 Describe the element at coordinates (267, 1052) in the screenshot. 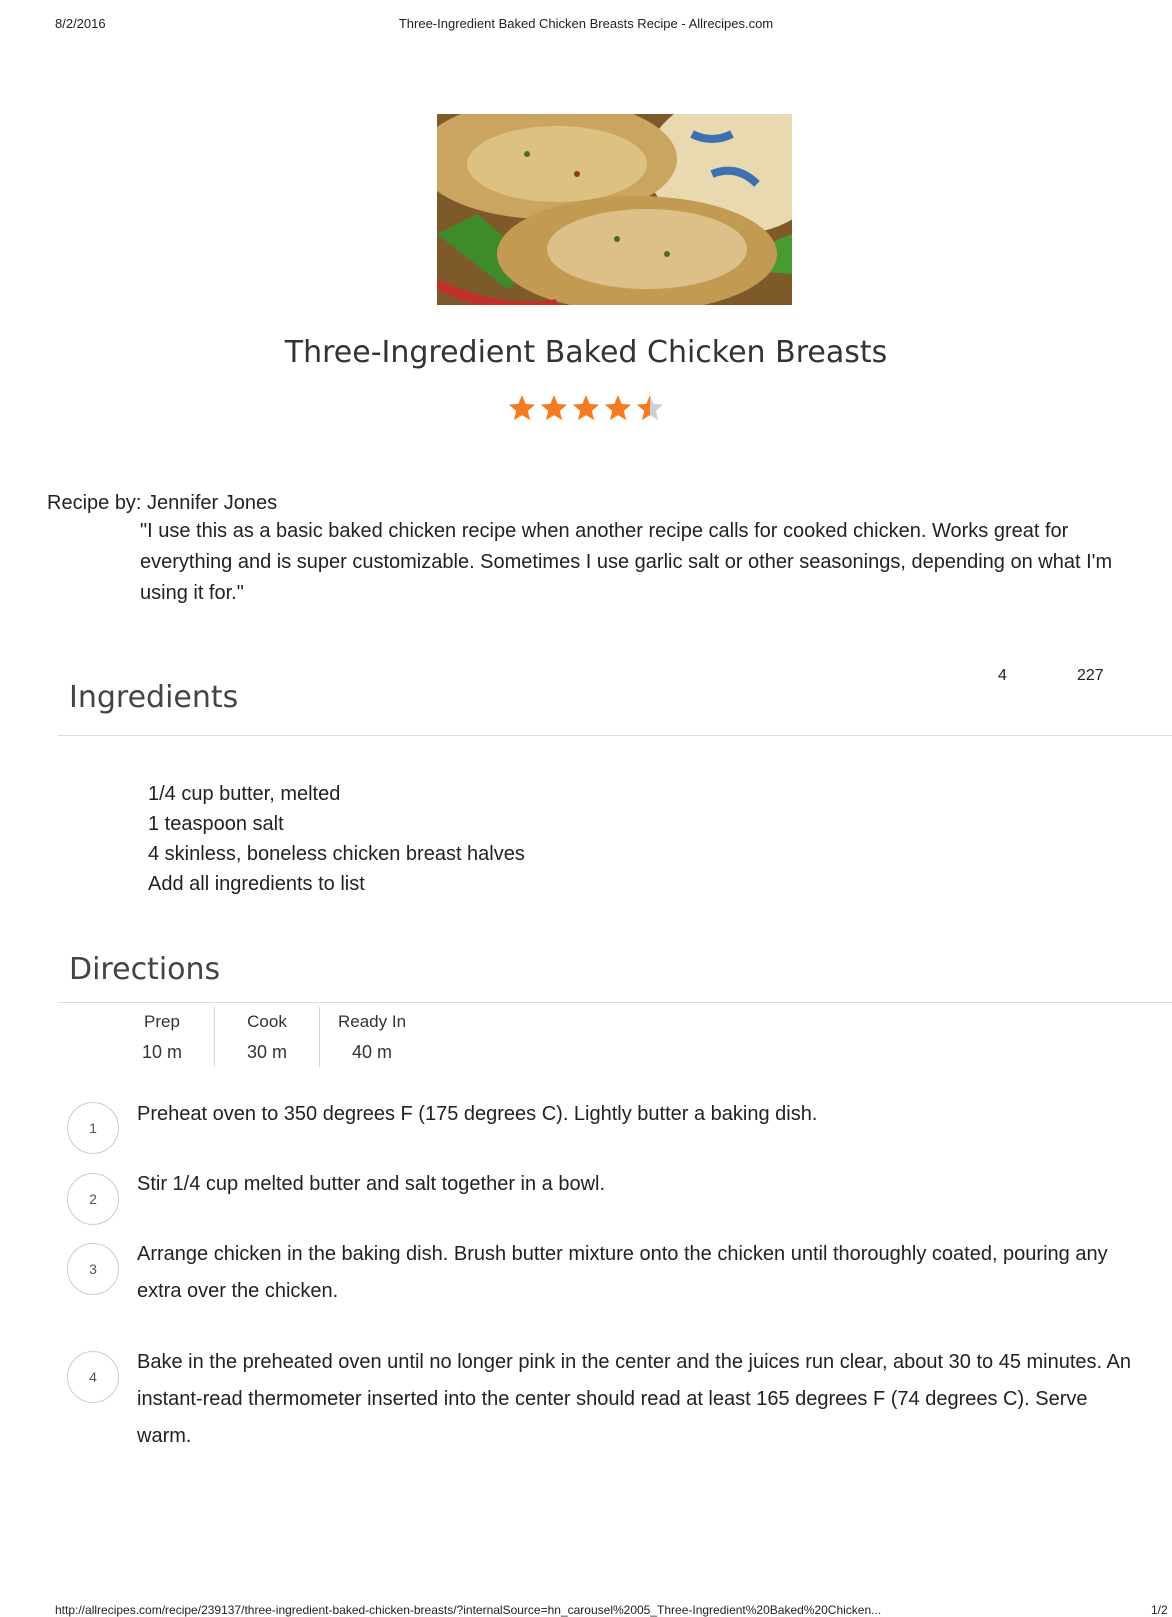

I see `cook-time-value: 30 m` at that location.